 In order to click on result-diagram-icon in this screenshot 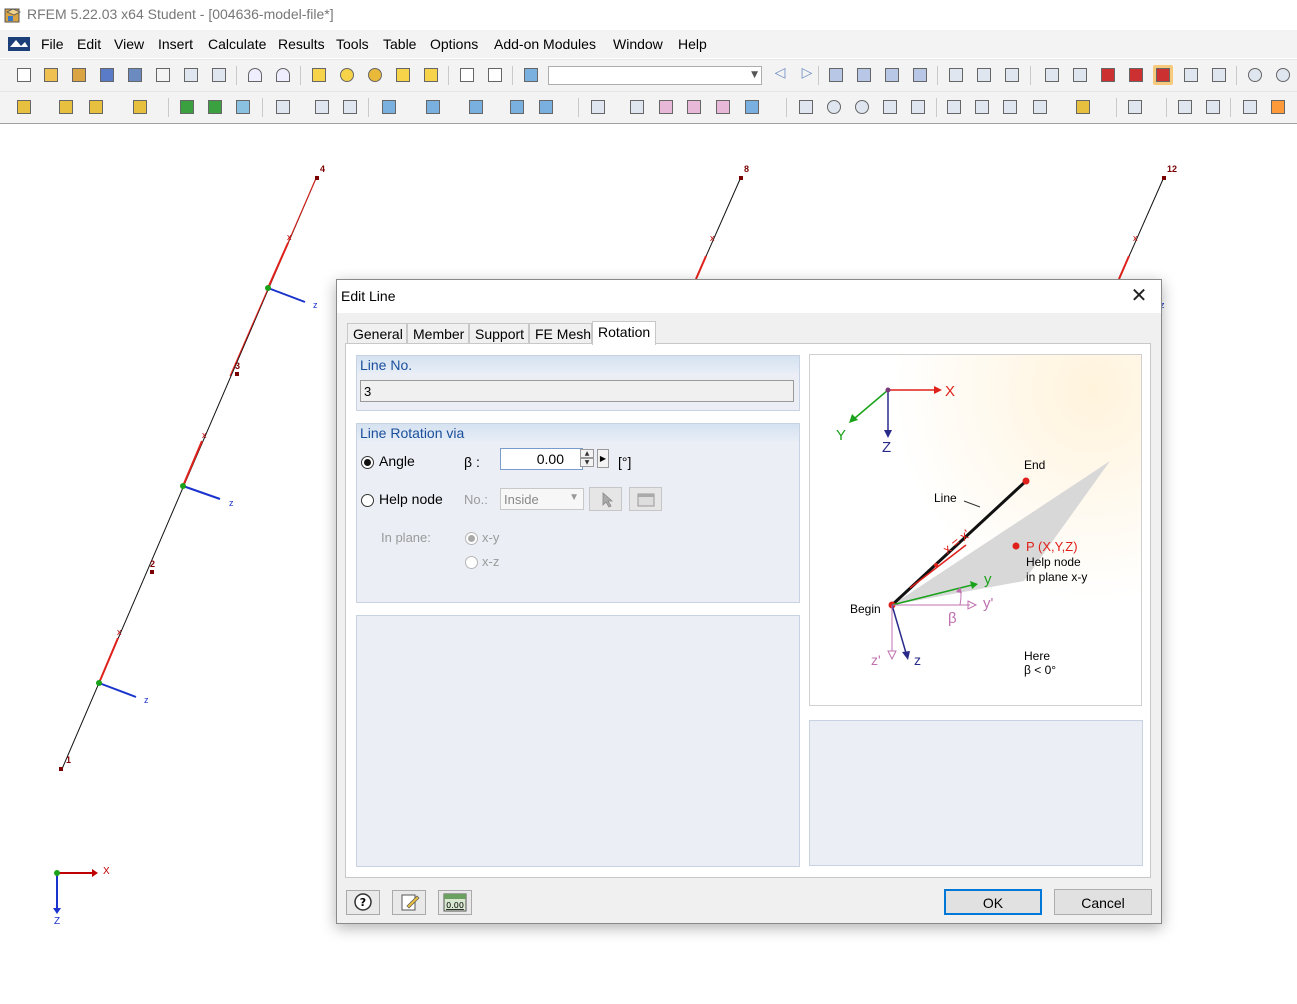, I will do `click(892, 75)`.